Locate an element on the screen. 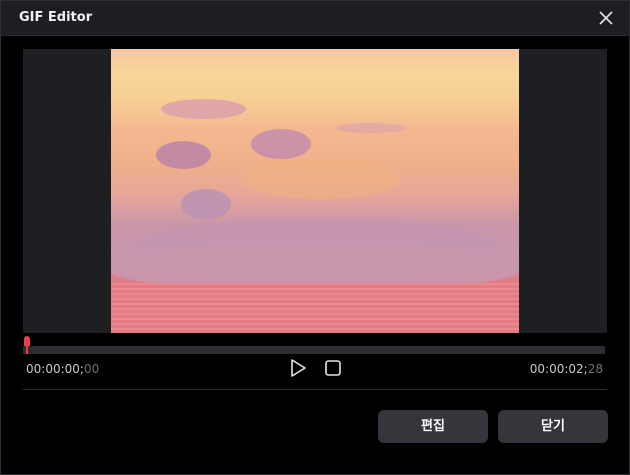 The width and height of the screenshot is (630, 475). current-time: 00:00:00;00 is located at coordinates (62, 369).